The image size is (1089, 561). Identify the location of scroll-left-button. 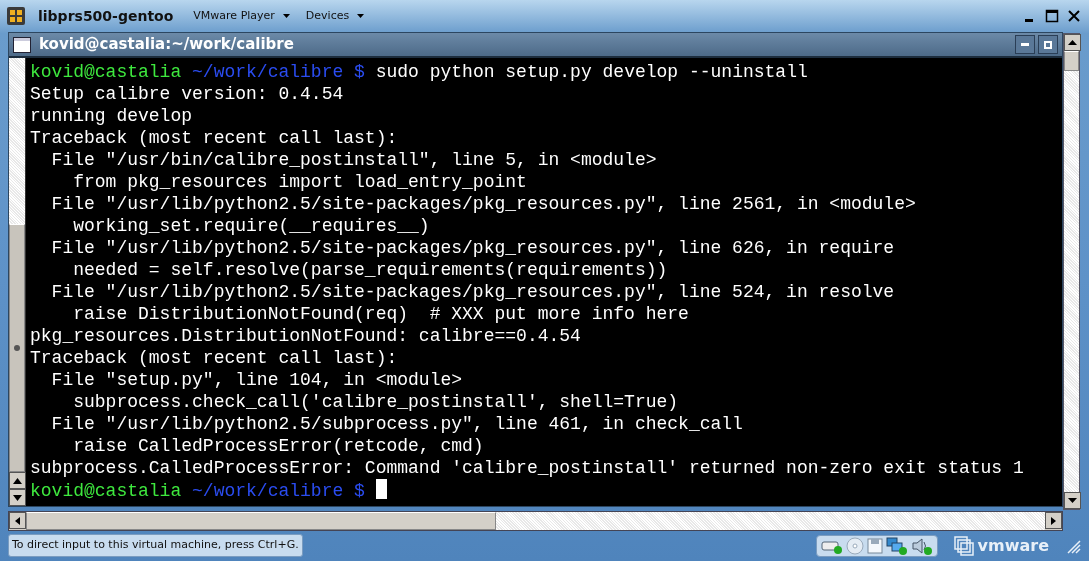
(17, 521).